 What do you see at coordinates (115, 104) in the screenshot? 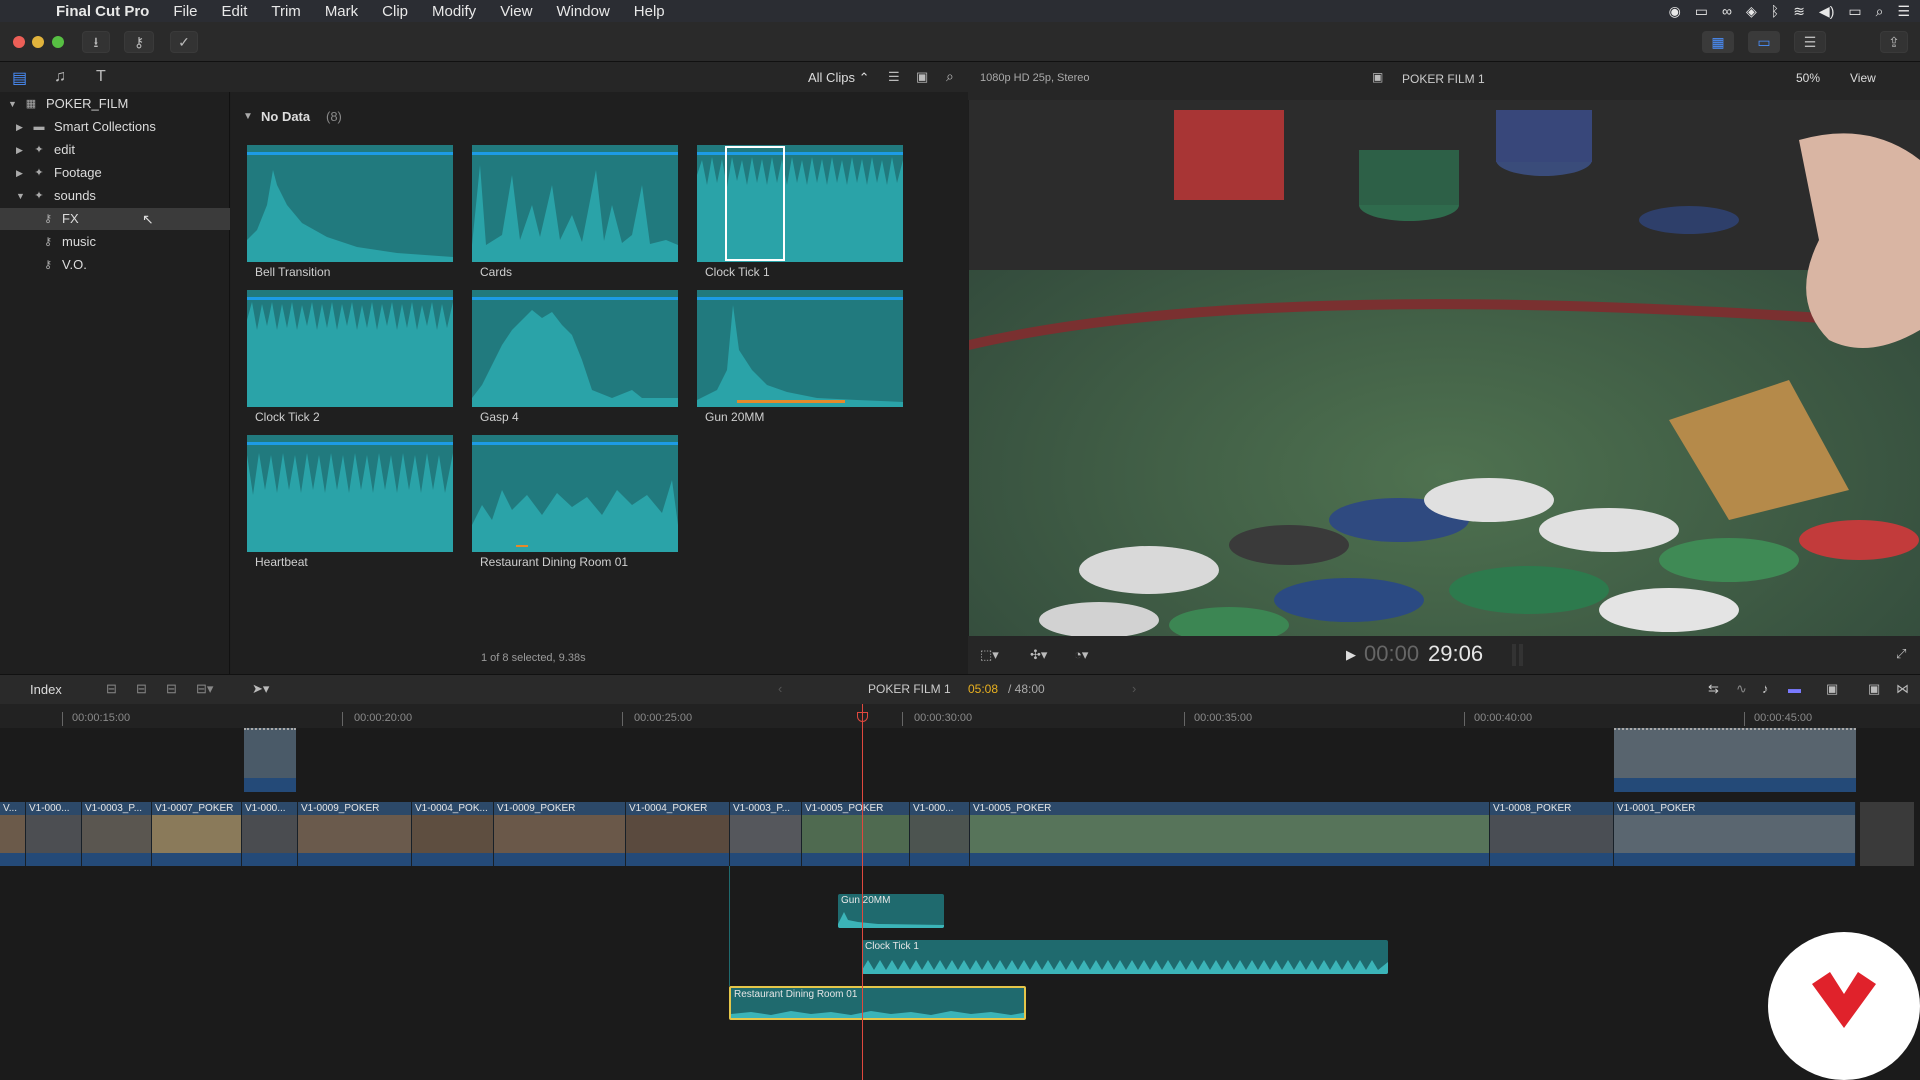
I see `library-root: ▼ ▦ POKER_FILM` at bounding box center [115, 104].